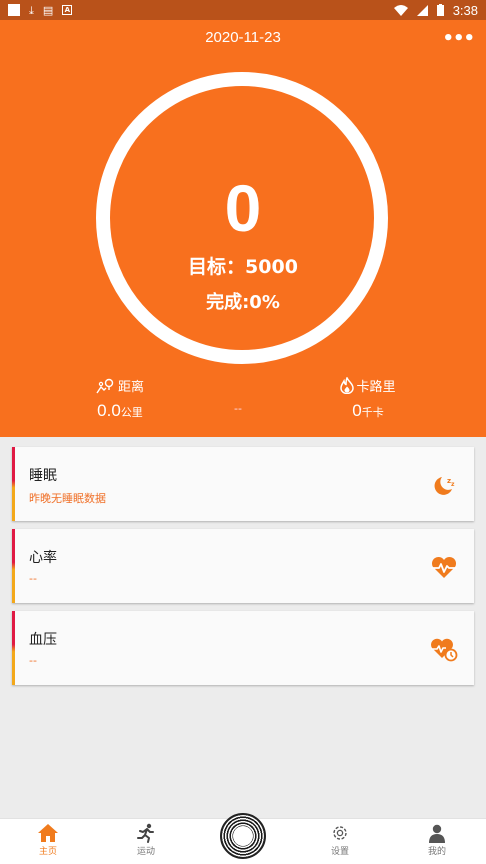 Image resolution: width=486 pixels, height=864 pixels. I want to click on calories-label-row: 卡路里, so click(368, 385).